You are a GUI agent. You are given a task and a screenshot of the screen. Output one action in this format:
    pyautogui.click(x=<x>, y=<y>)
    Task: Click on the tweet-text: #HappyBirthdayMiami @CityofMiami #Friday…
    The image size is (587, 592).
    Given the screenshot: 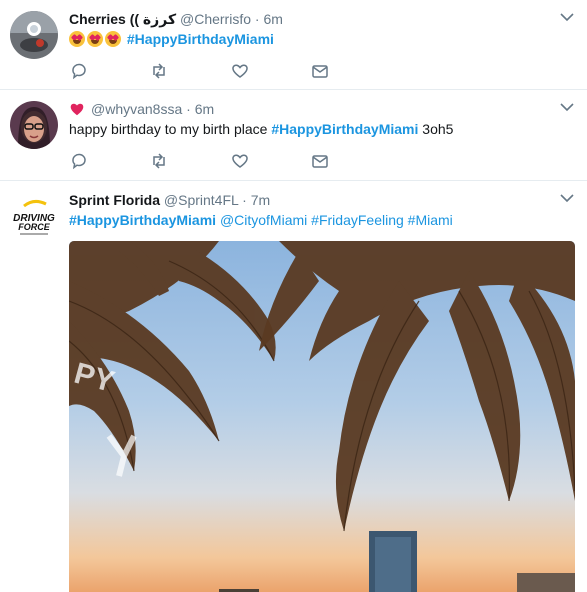 What is the action you would take?
    pyautogui.click(x=318, y=220)
    